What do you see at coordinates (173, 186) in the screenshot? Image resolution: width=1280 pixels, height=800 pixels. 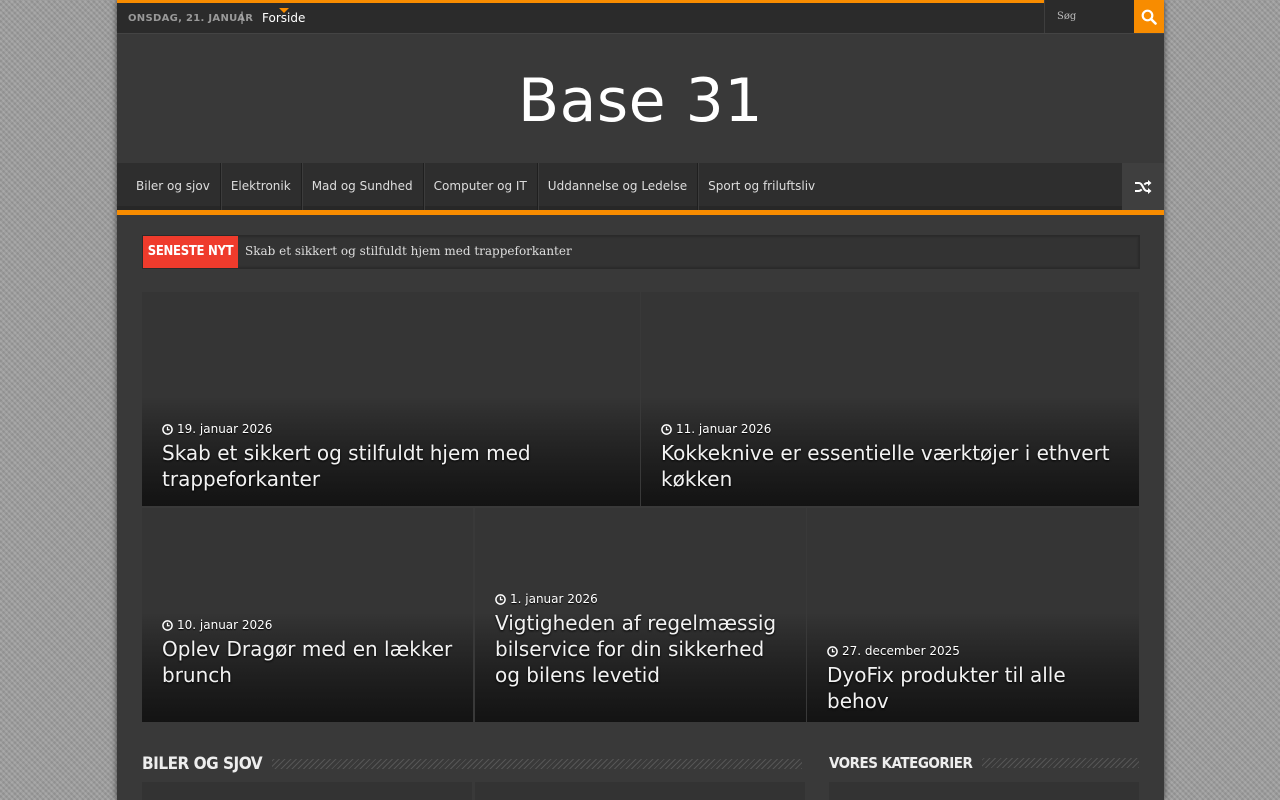 I see `nav-item-biler-og-sjov: Biler og sjov` at bounding box center [173, 186].